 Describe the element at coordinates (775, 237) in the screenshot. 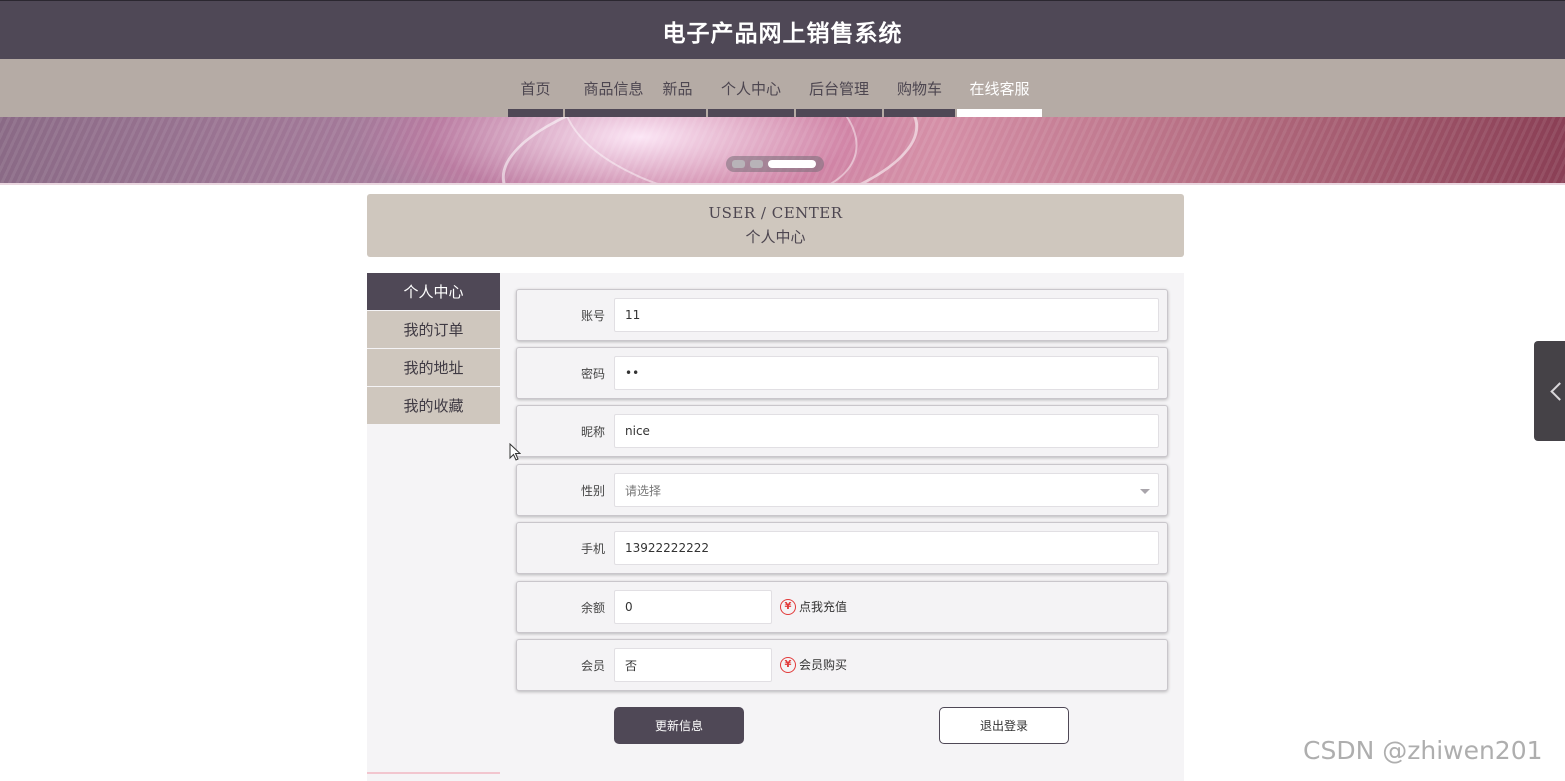

I see `section-title-cn: 个人中心` at that location.